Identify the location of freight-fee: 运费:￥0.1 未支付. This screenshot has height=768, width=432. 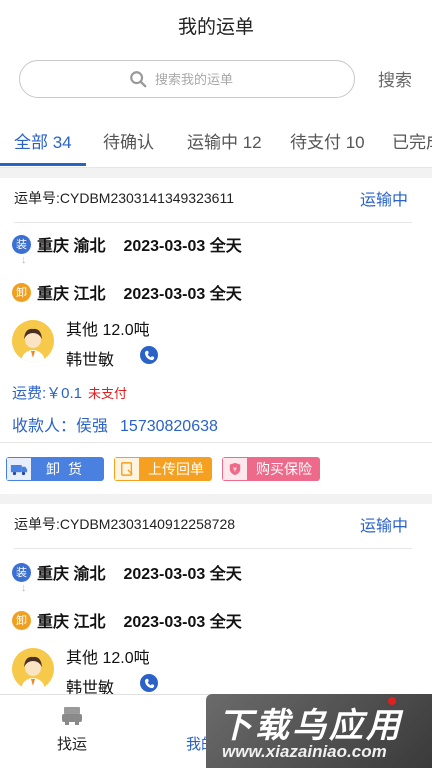
(69, 392).